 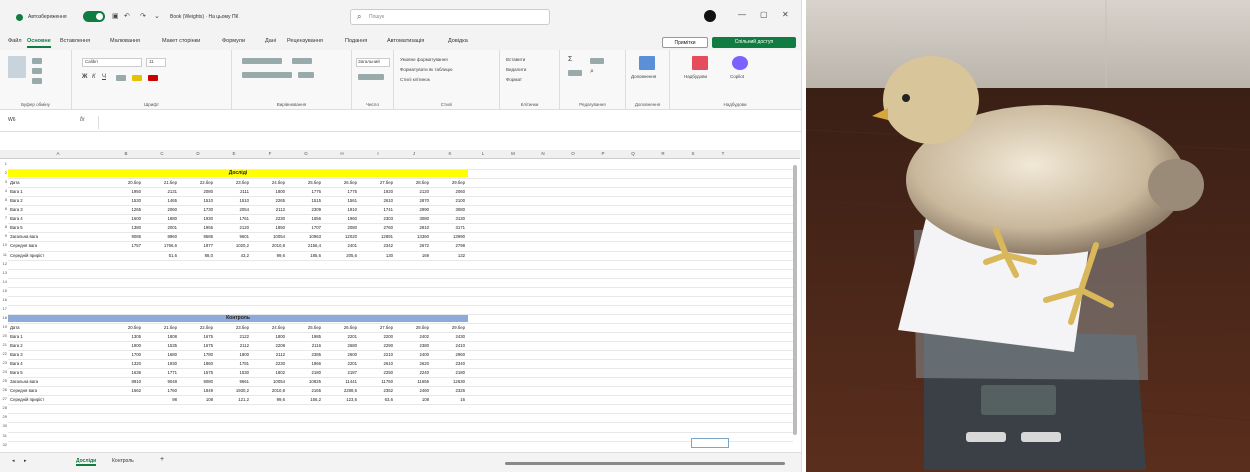 What do you see at coordinates (196, 399) in the screenshot?
I see `value-cell: 108` at bounding box center [196, 399].